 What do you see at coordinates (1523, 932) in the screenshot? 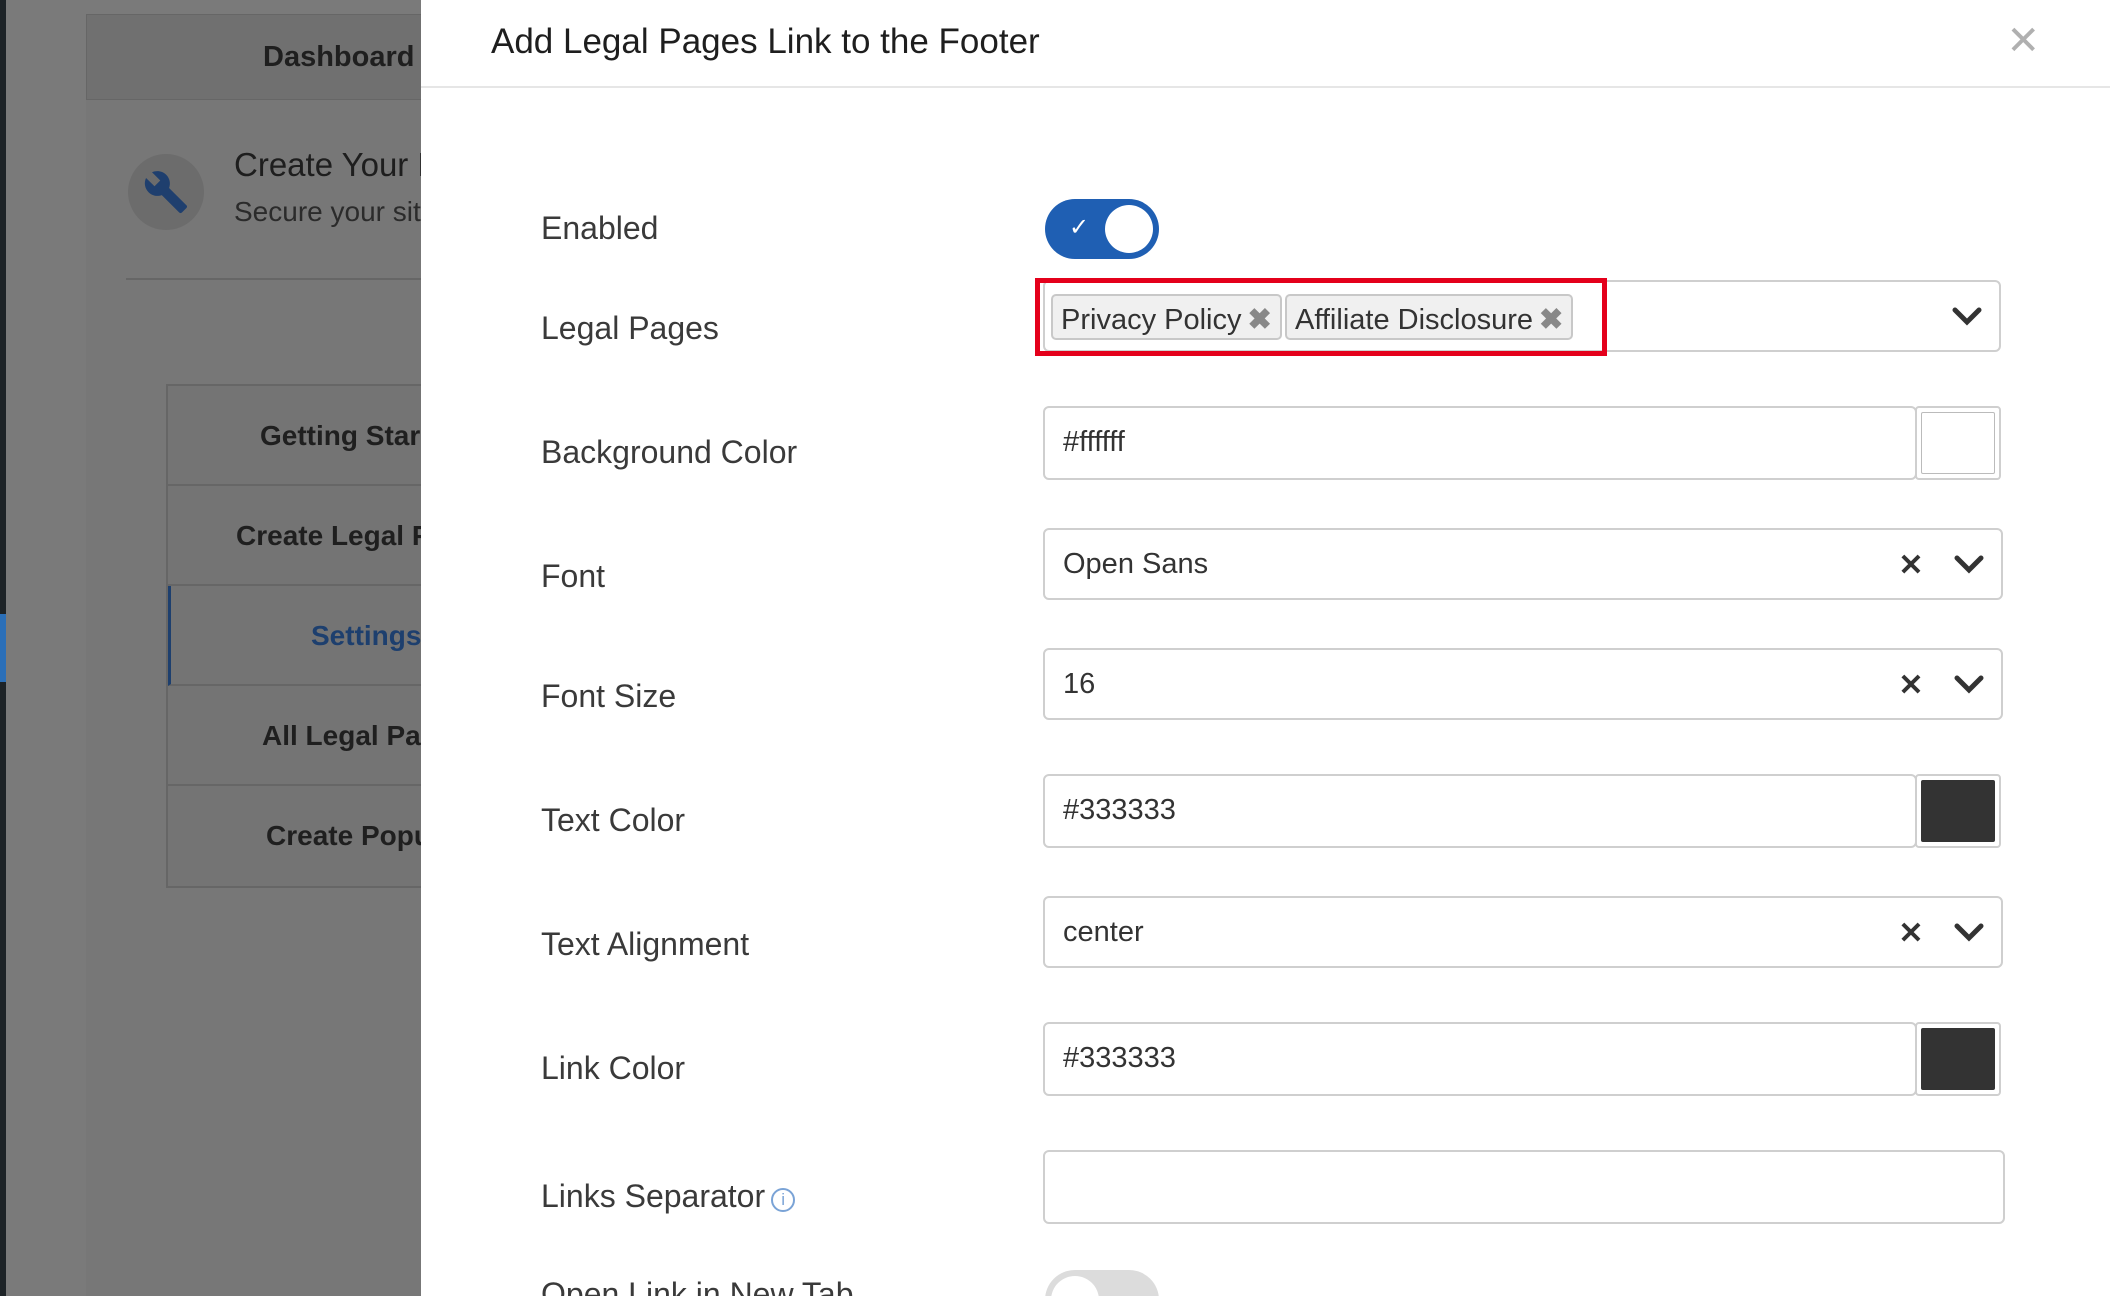
I see `text-alignment-select: center ✕` at bounding box center [1523, 932].